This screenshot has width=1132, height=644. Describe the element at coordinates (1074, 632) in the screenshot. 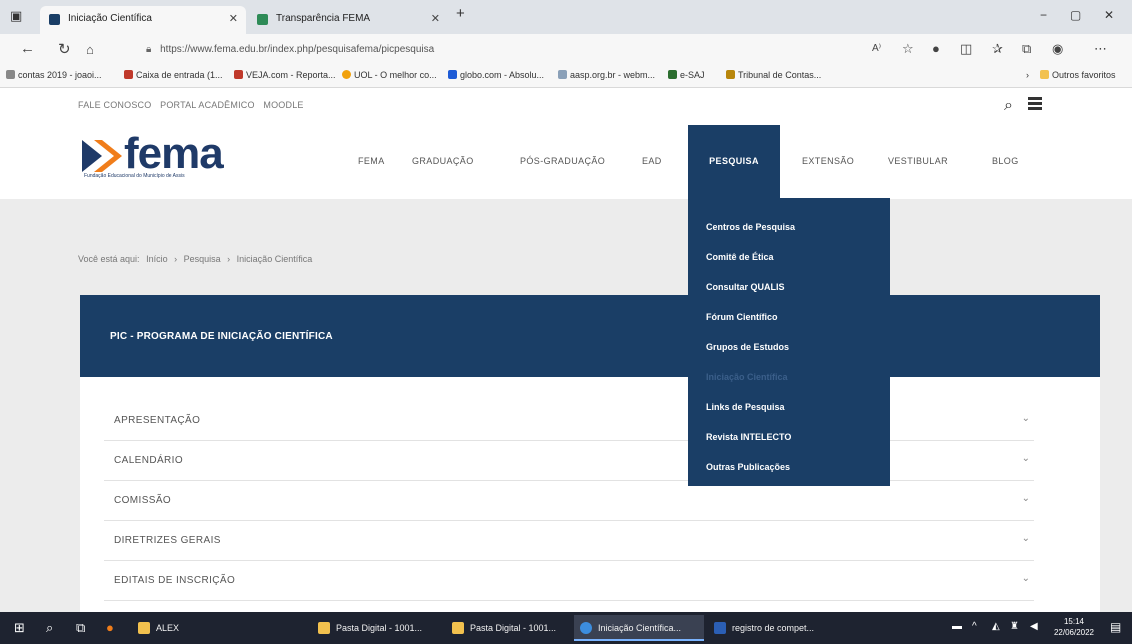

I see `clock-date: 22/06/2022` at that location.